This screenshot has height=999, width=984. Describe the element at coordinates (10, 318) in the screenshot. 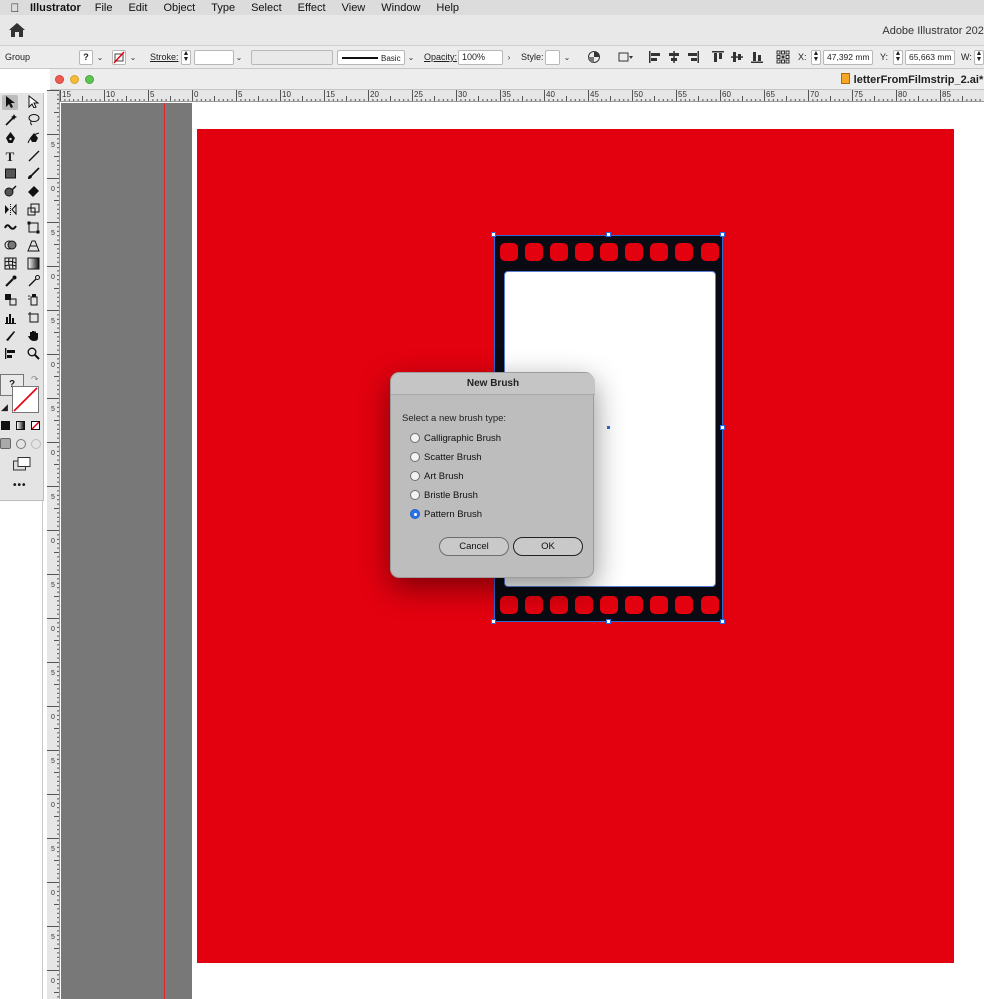

I see `column-graph-tool-icon` at that location.